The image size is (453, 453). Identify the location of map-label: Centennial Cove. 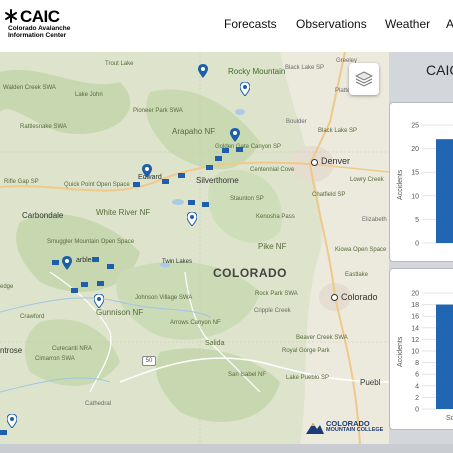
(272, 170).